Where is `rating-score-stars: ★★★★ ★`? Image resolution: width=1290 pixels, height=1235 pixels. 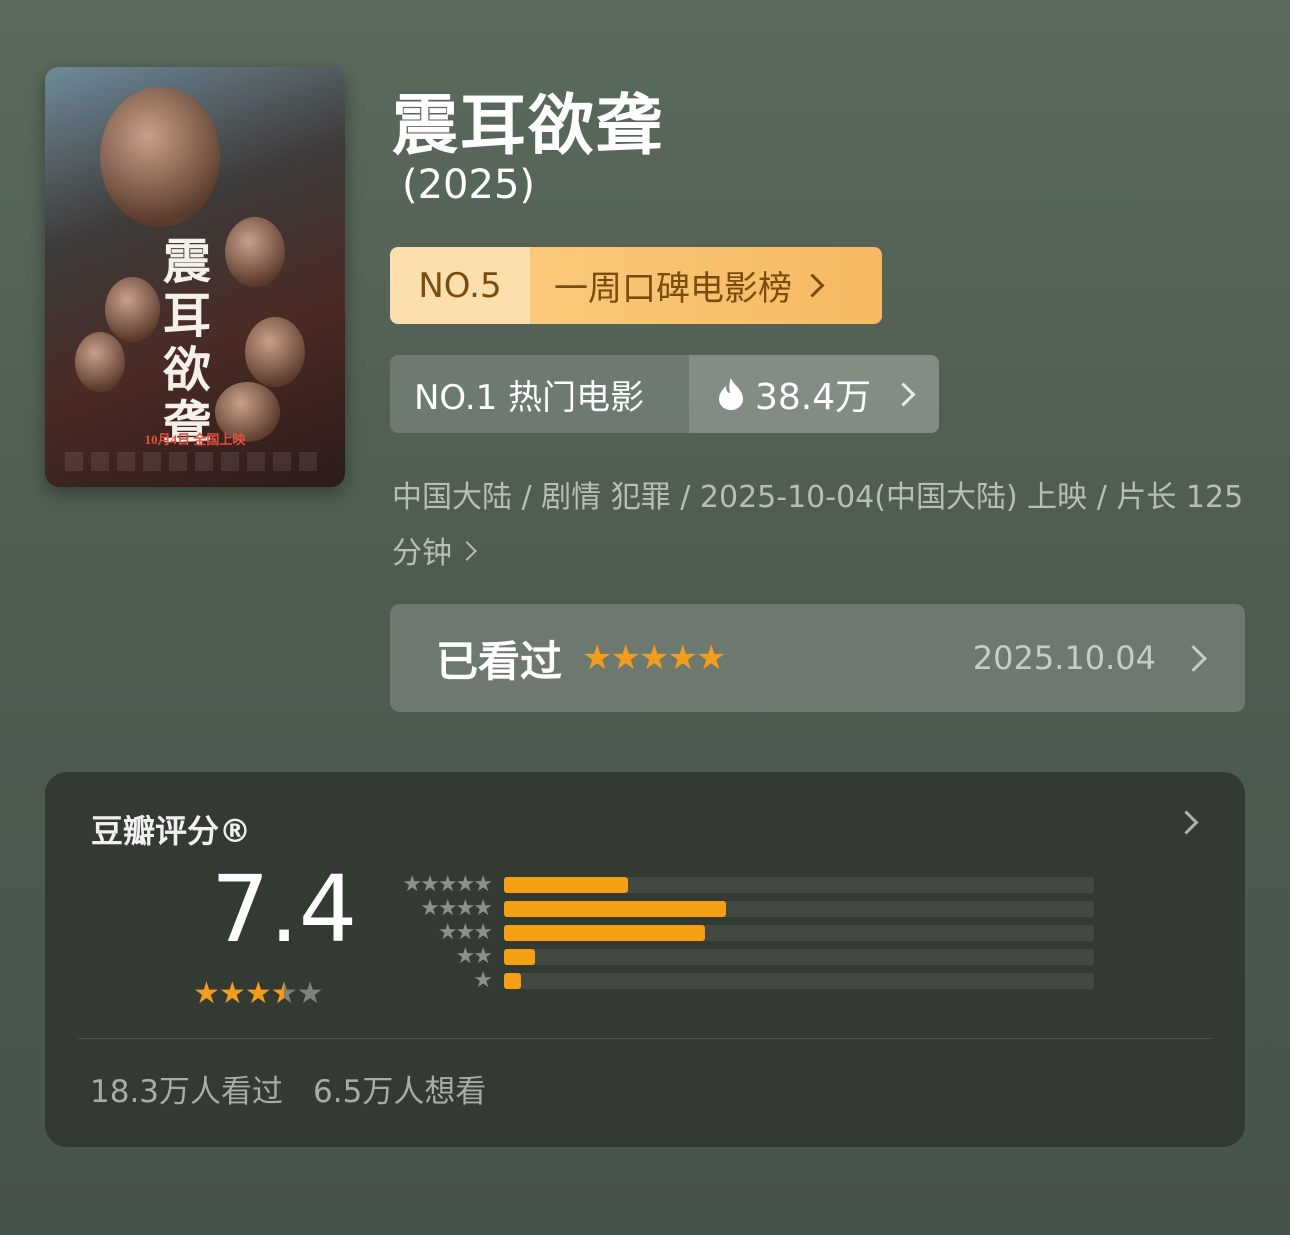 rating-score-stars: ★★★★ ★ is located at coordinates (258, 993).